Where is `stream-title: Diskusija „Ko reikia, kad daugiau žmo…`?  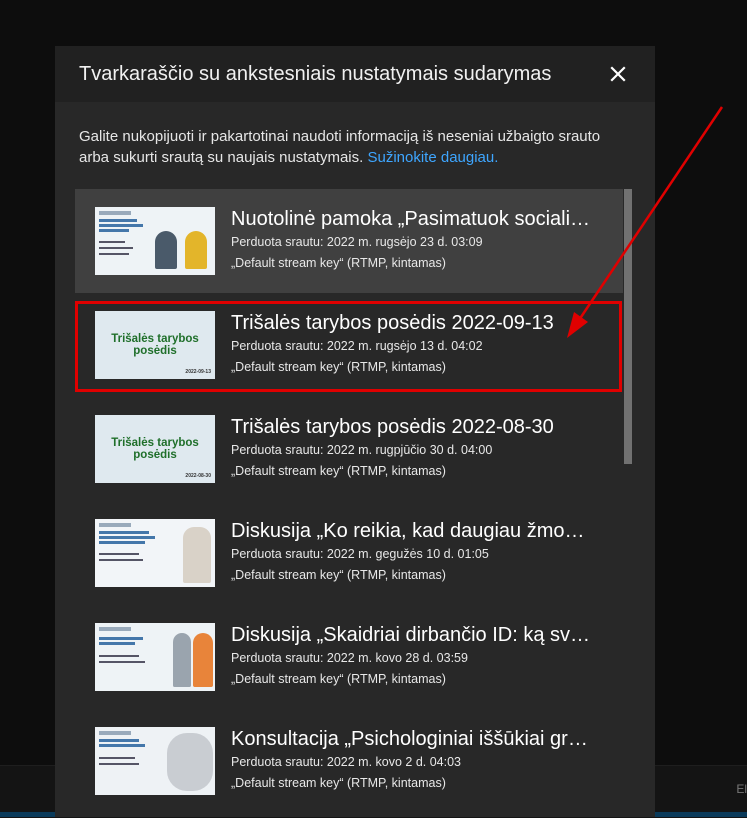
stream-title: Diskusija „Ko reikia, kad daugiau žmo… is located at coordinates (408, 531).